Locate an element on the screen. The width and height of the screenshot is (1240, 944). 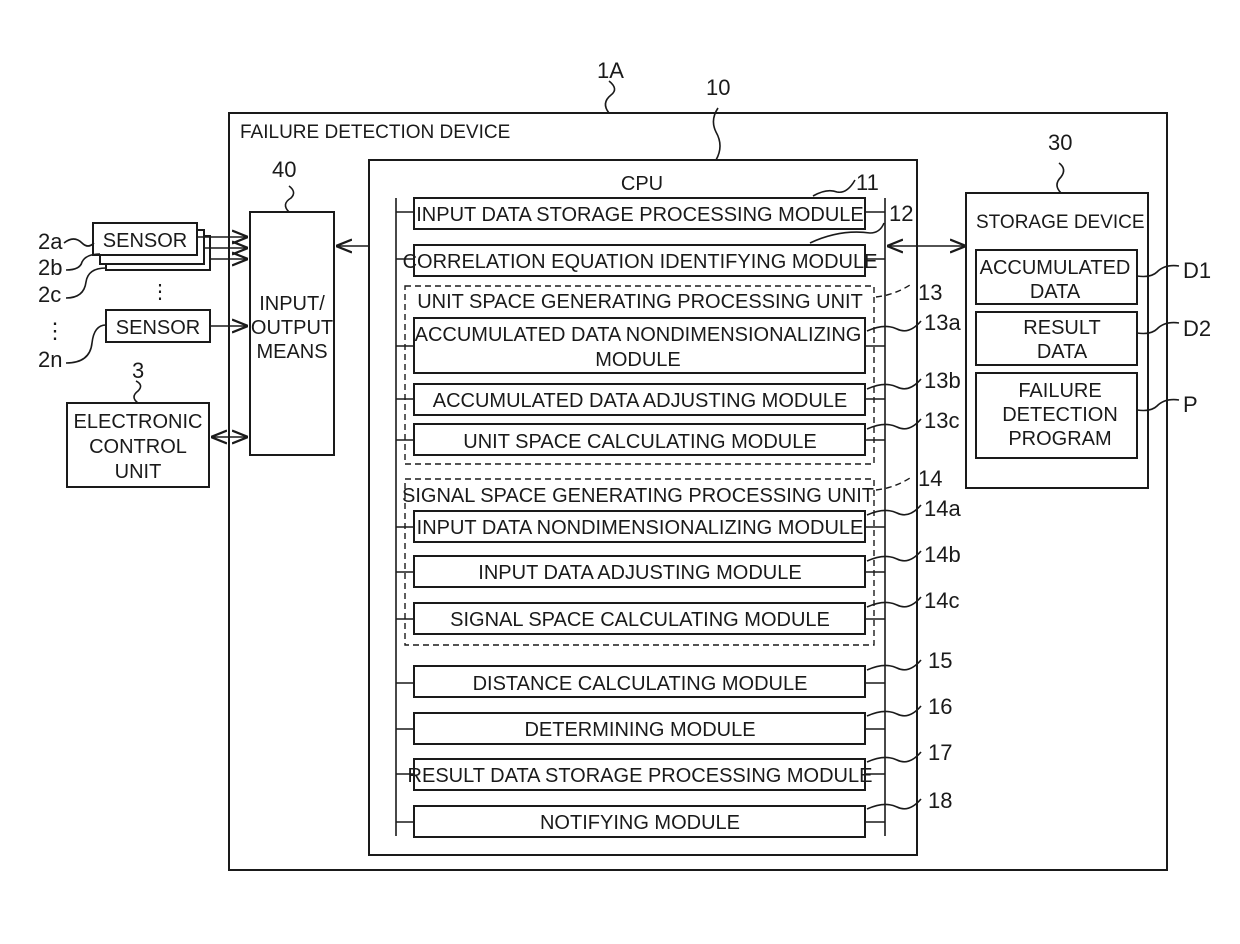
ref-3: 3 is located at coordinates (138, 370).